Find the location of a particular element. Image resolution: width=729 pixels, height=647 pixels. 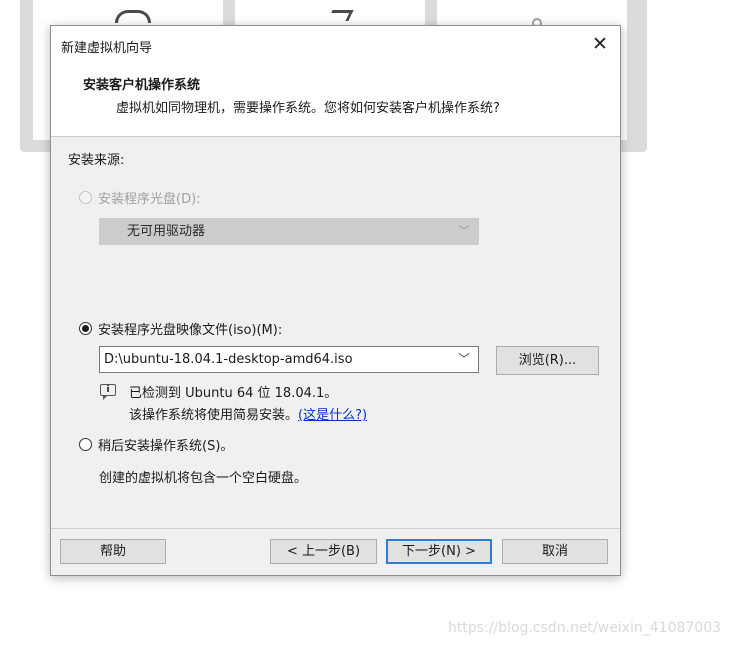

iso-path-value: D:\ubuntu-18.04.1-desktop-amd64.iso is located at coordinates (228, 359).